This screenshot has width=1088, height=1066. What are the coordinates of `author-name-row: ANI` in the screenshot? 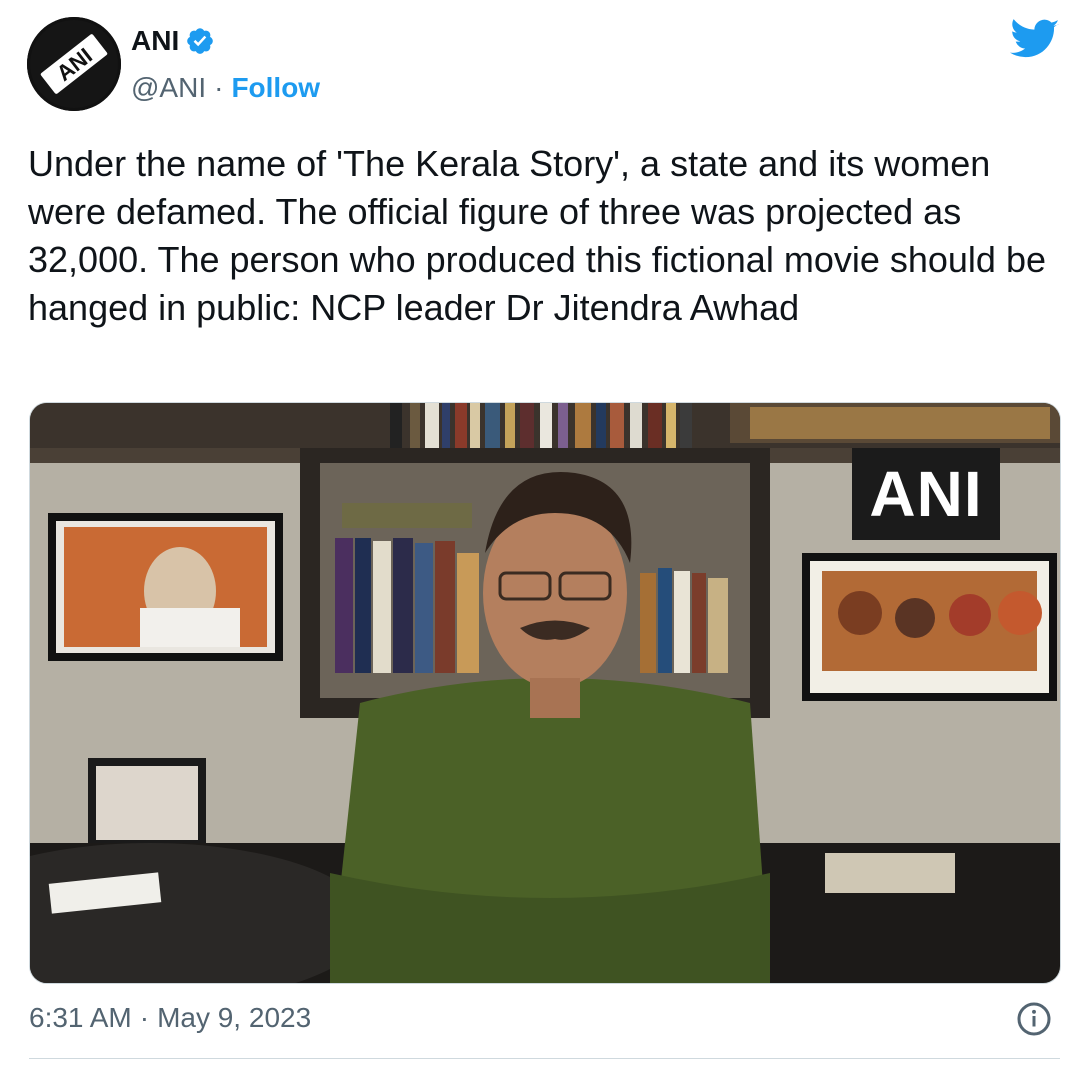 It's located at (173, 41).